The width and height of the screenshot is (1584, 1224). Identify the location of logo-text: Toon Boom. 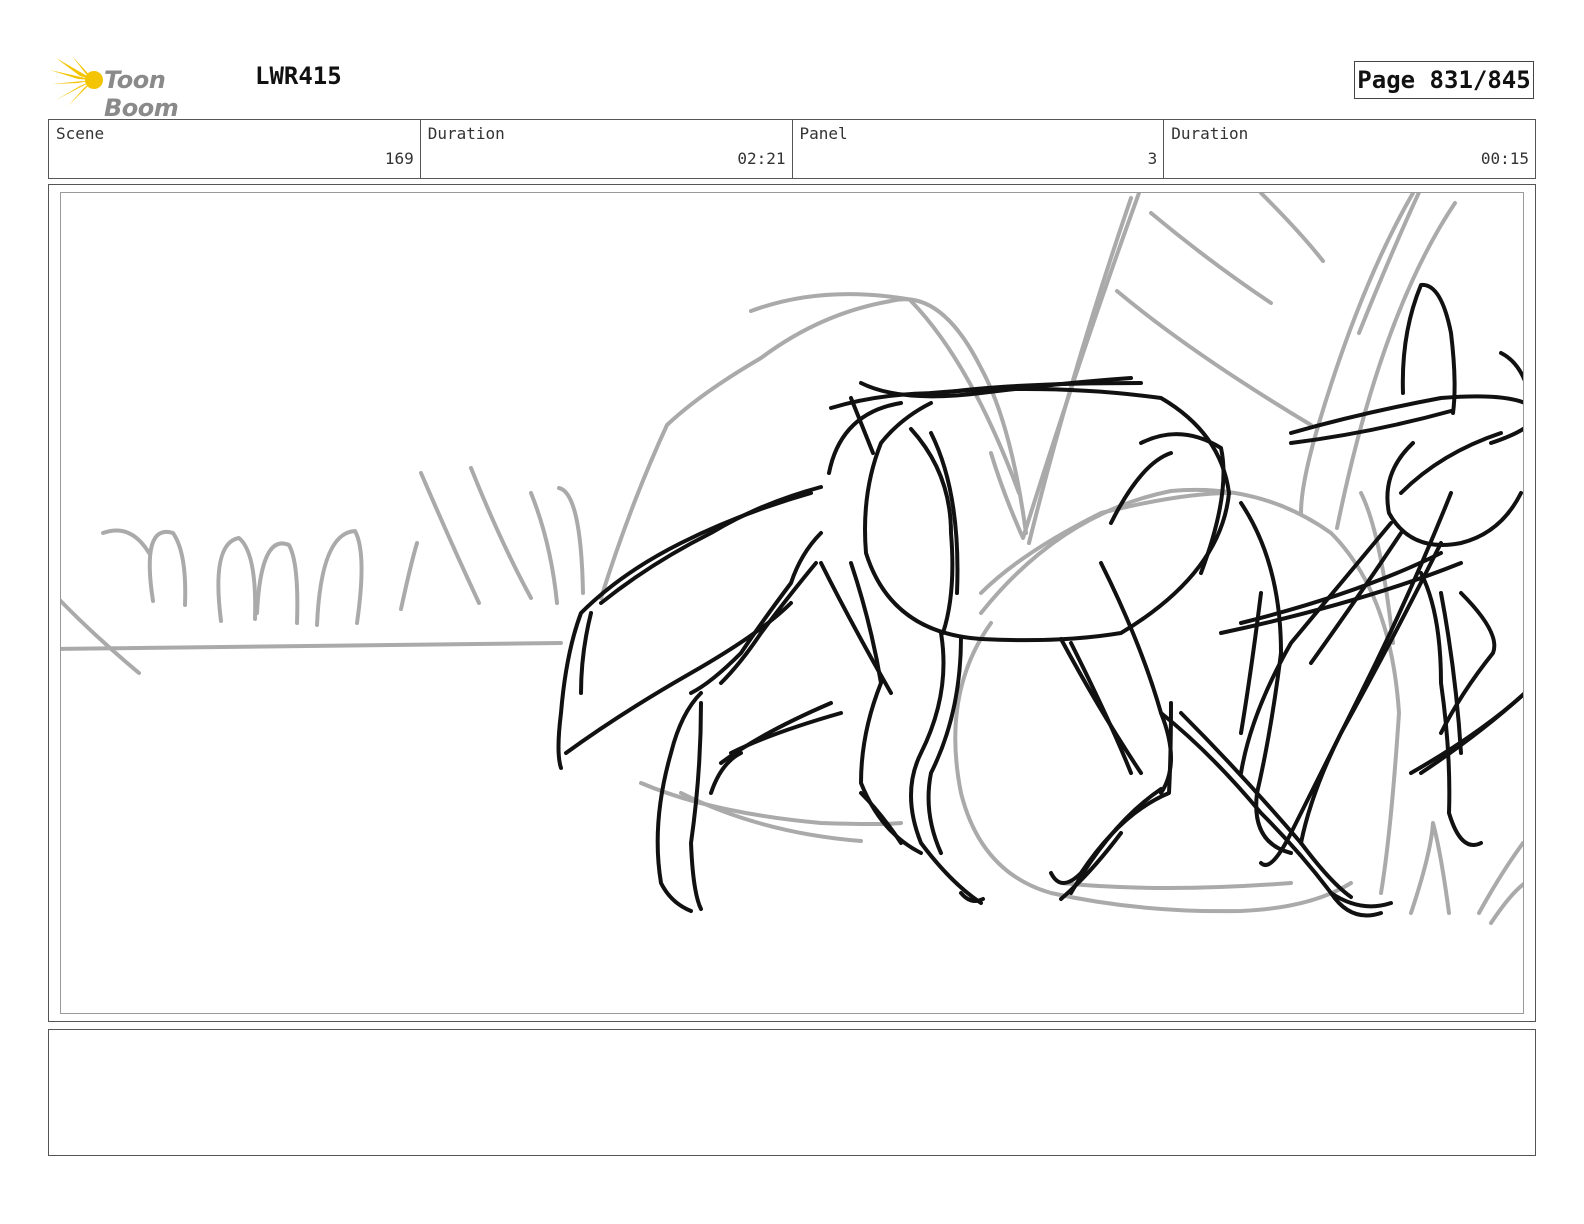
(141, 94).